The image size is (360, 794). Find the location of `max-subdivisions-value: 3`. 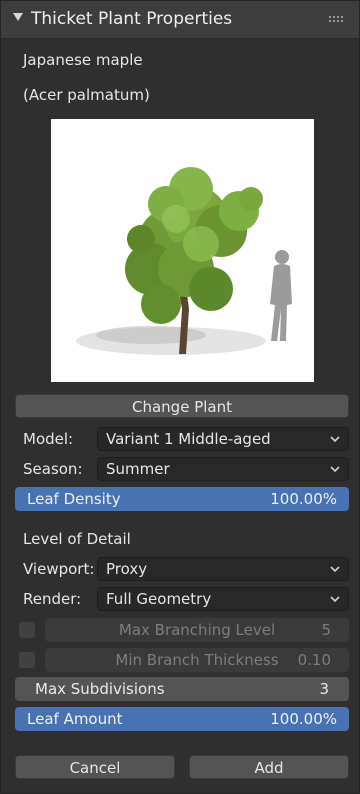

max-subdivisions-value: 3 is located at coordinates (324, 689).